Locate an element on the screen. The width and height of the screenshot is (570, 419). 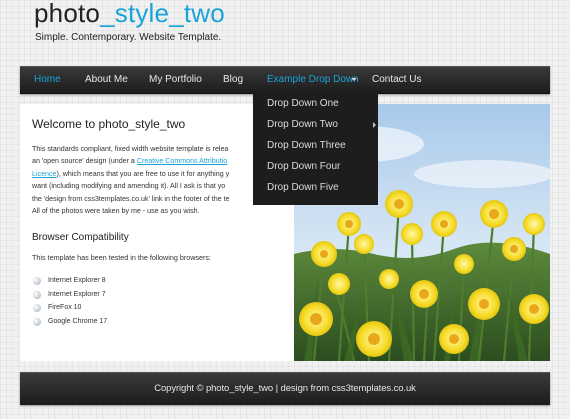
logo-text-part1: photo is located at coordinates (67, 14).